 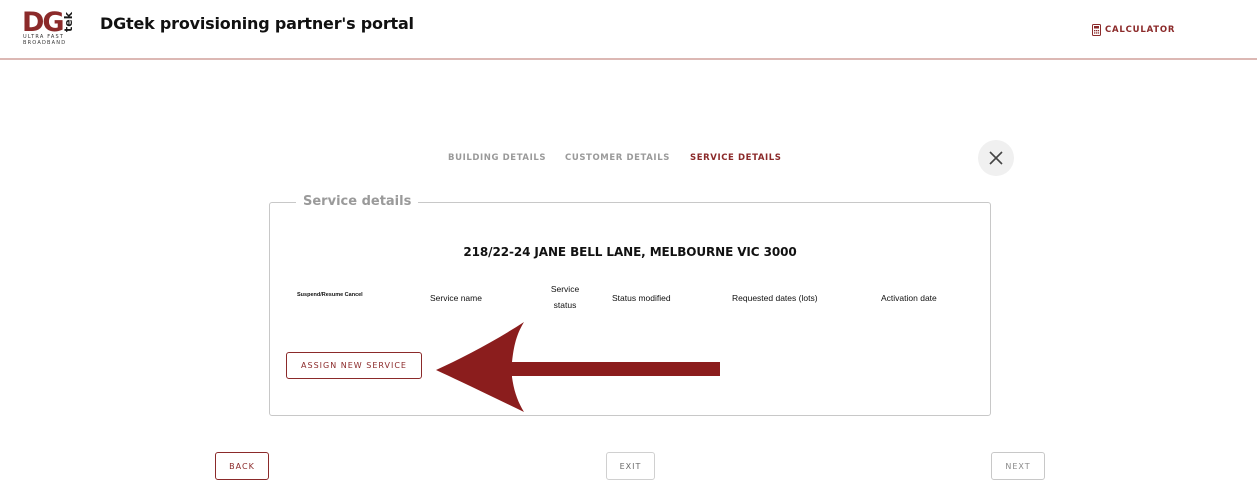 I want to click on assign-new-service-label: ASSIGN NEW SERVICE, so click(x=354, y=365).